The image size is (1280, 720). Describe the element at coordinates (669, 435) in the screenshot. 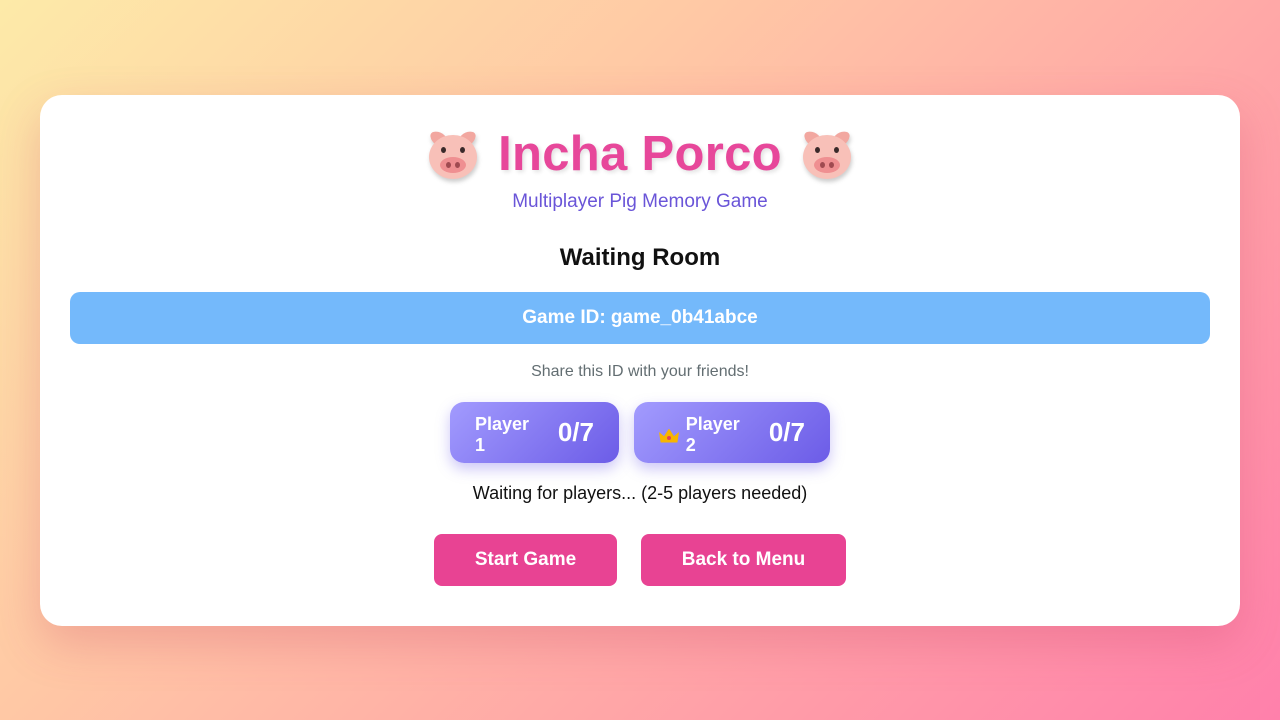

I see `crown-icon` at that location.